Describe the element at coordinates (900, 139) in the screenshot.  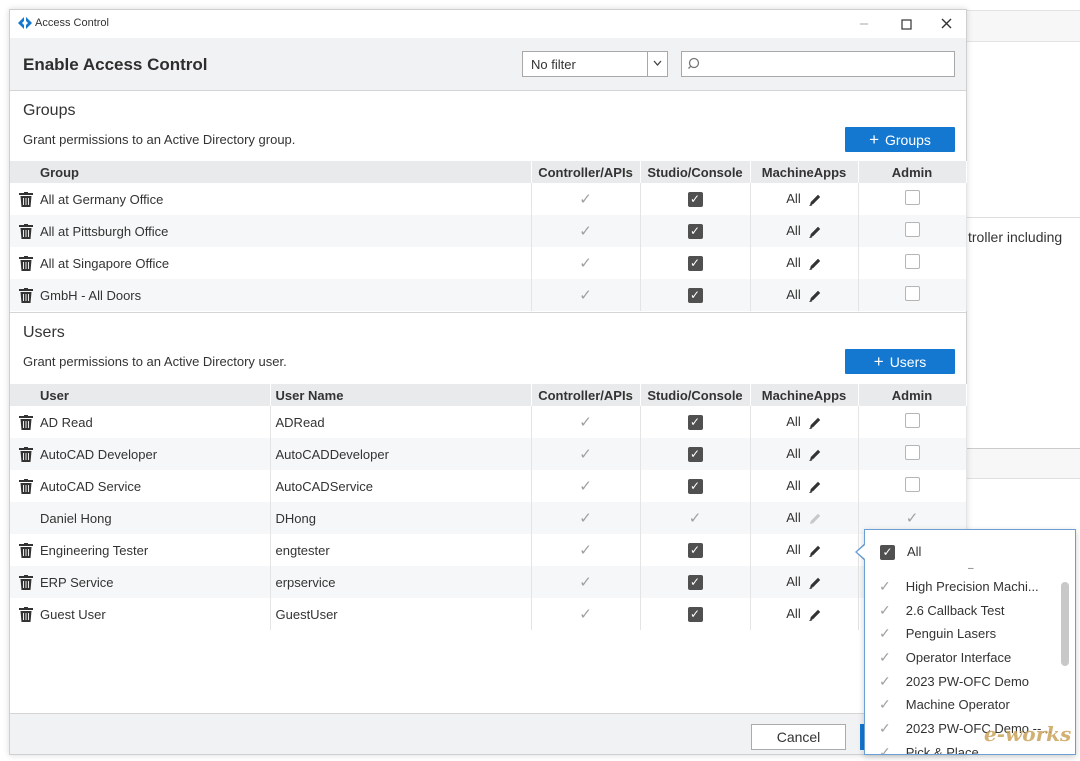
I see `add-groups-button: + Groups` at that location.